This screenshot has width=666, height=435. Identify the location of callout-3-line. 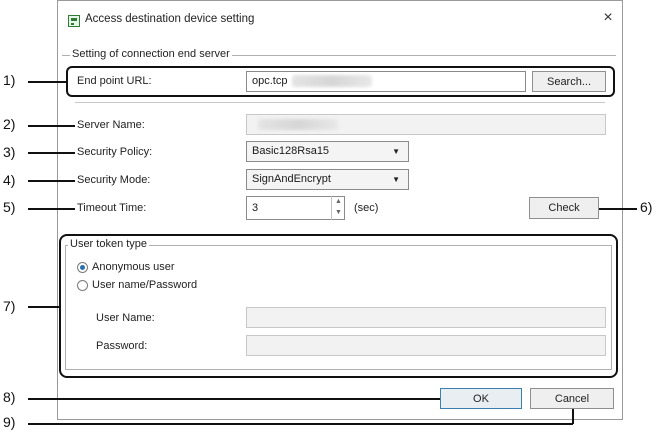
(51, 153).